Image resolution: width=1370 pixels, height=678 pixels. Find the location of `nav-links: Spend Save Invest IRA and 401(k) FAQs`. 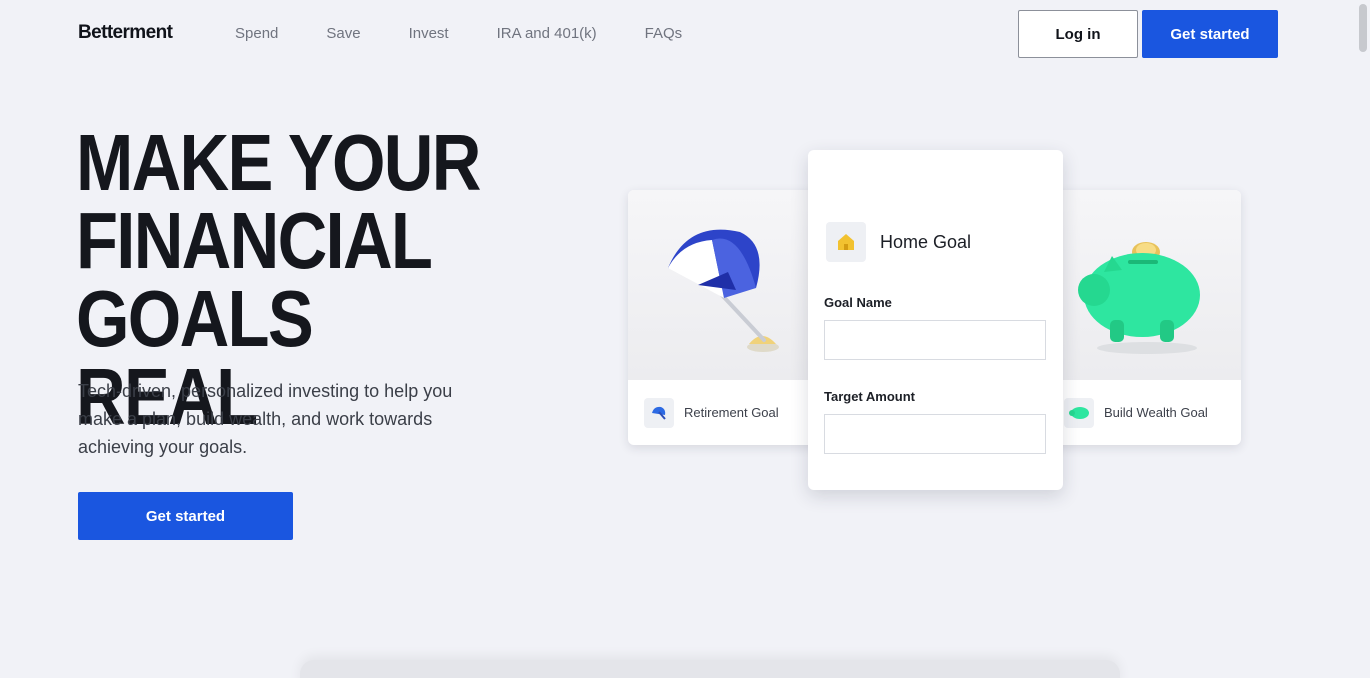

nav-links: Spend Save Invest IRA and 401(k) FAQs is located at coordinates (482, 33).